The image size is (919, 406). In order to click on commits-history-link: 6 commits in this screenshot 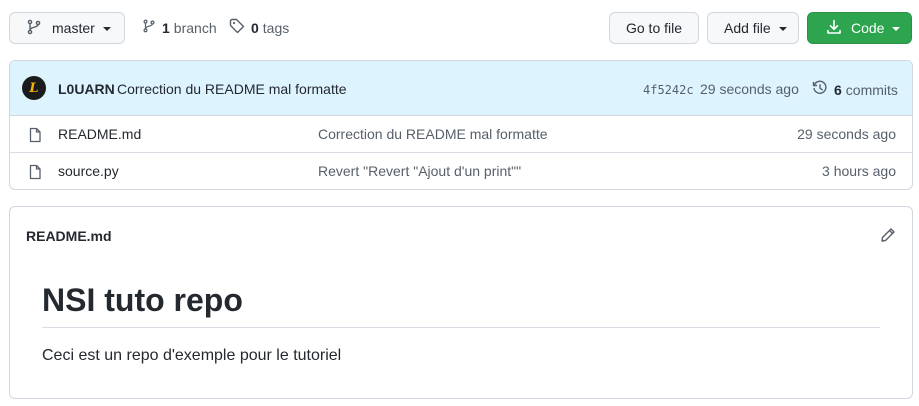, I will do `click(855, 89)`.